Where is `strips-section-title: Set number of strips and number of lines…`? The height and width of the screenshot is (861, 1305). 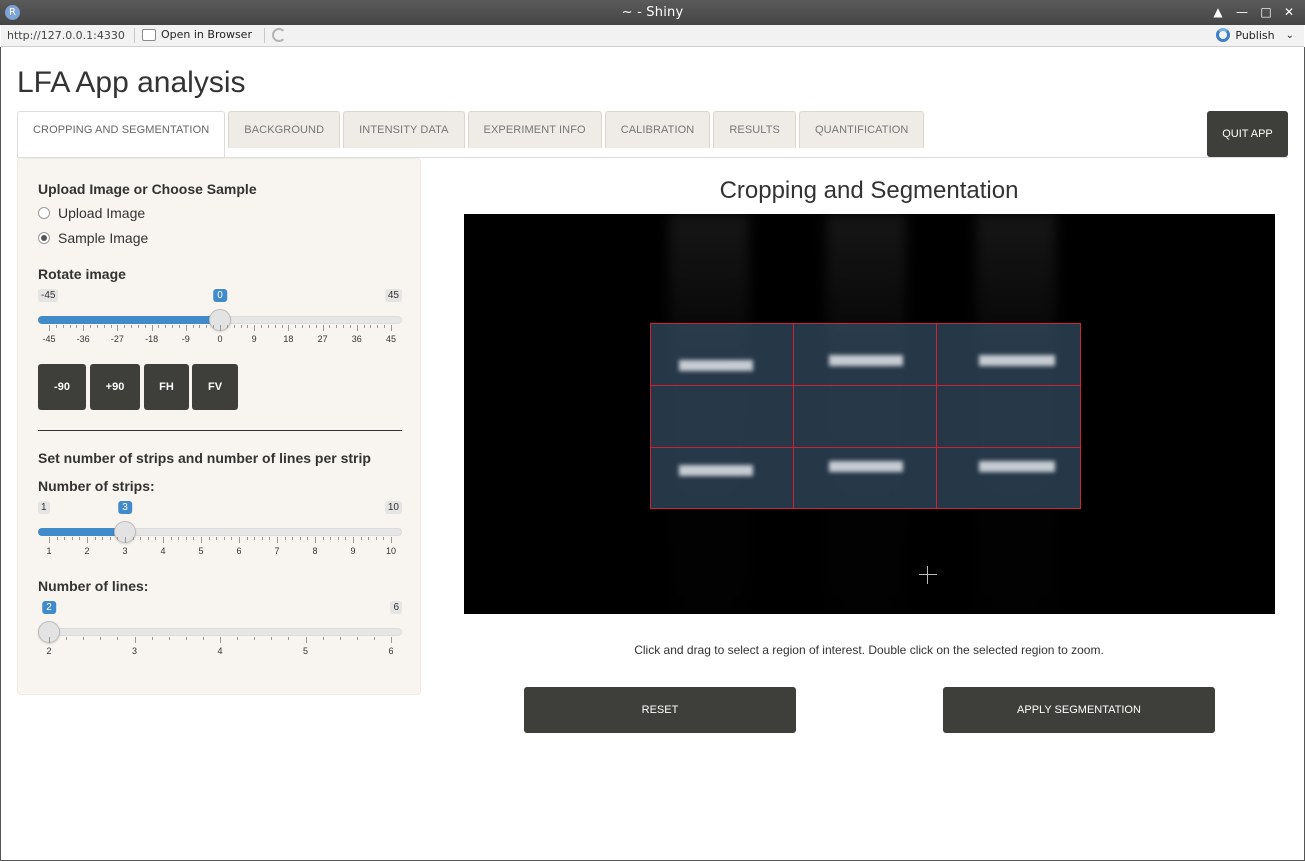
strips-section-title: Set number of strips and number of lines… is located at coordinates (204, 458).